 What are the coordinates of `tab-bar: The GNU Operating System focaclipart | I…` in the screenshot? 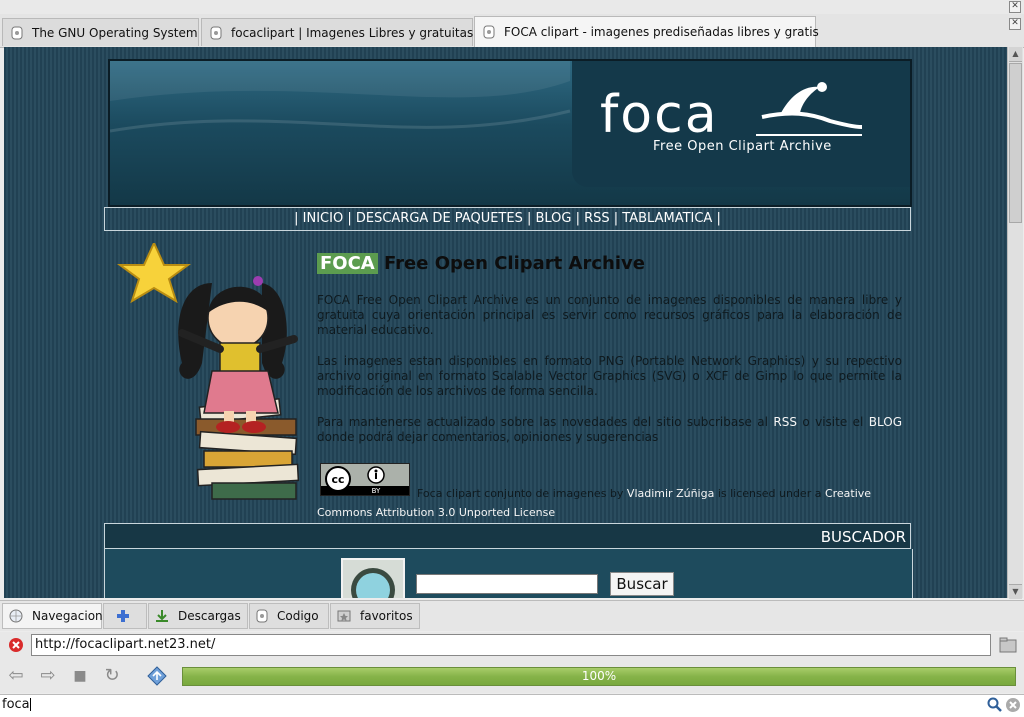 It's located at (512, 31).